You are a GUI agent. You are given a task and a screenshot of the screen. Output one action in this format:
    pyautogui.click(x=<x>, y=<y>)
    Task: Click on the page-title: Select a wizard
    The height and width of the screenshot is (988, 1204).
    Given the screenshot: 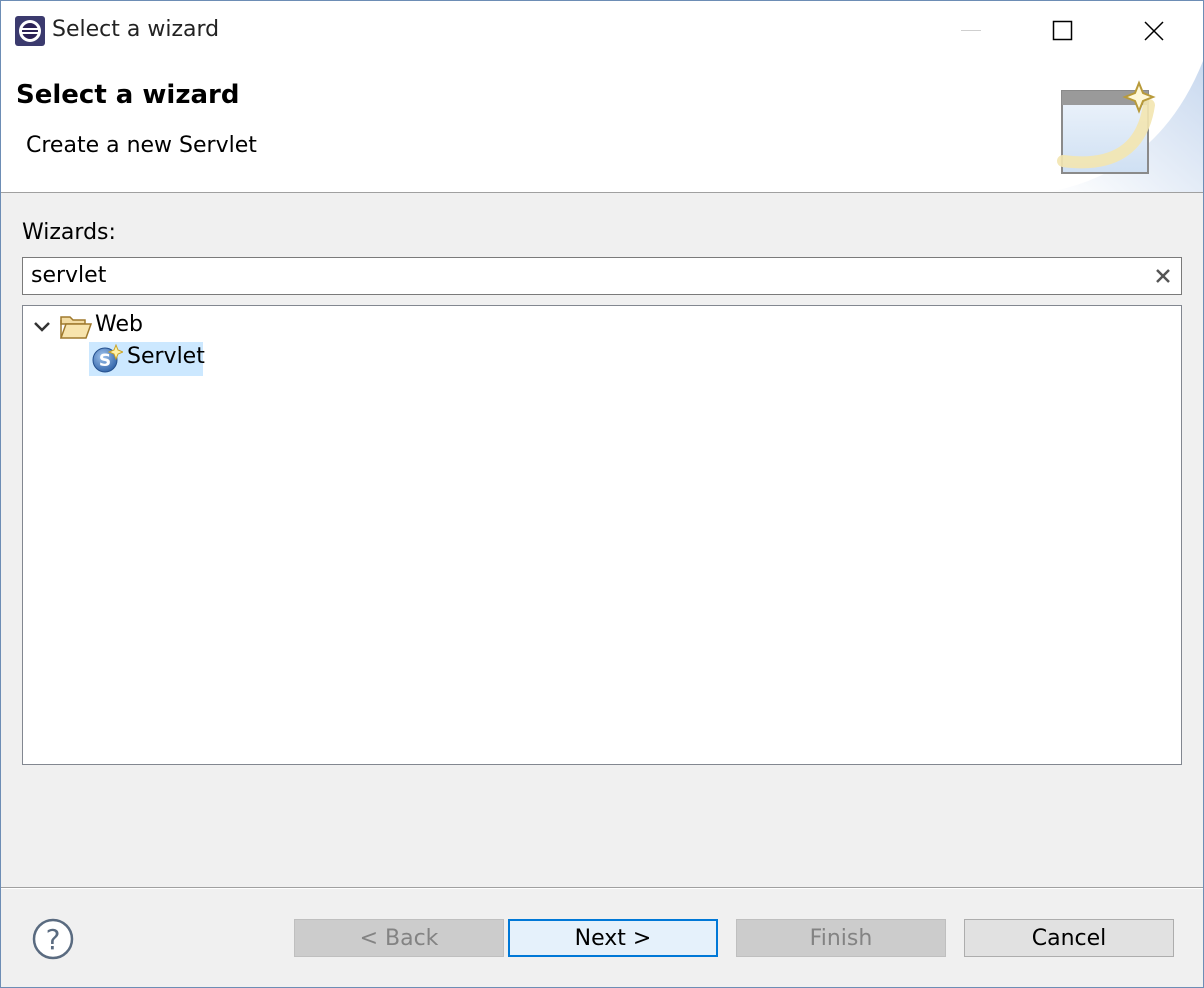 What is the action you would take?
    pyautogui.click(x=128, y=95)
    